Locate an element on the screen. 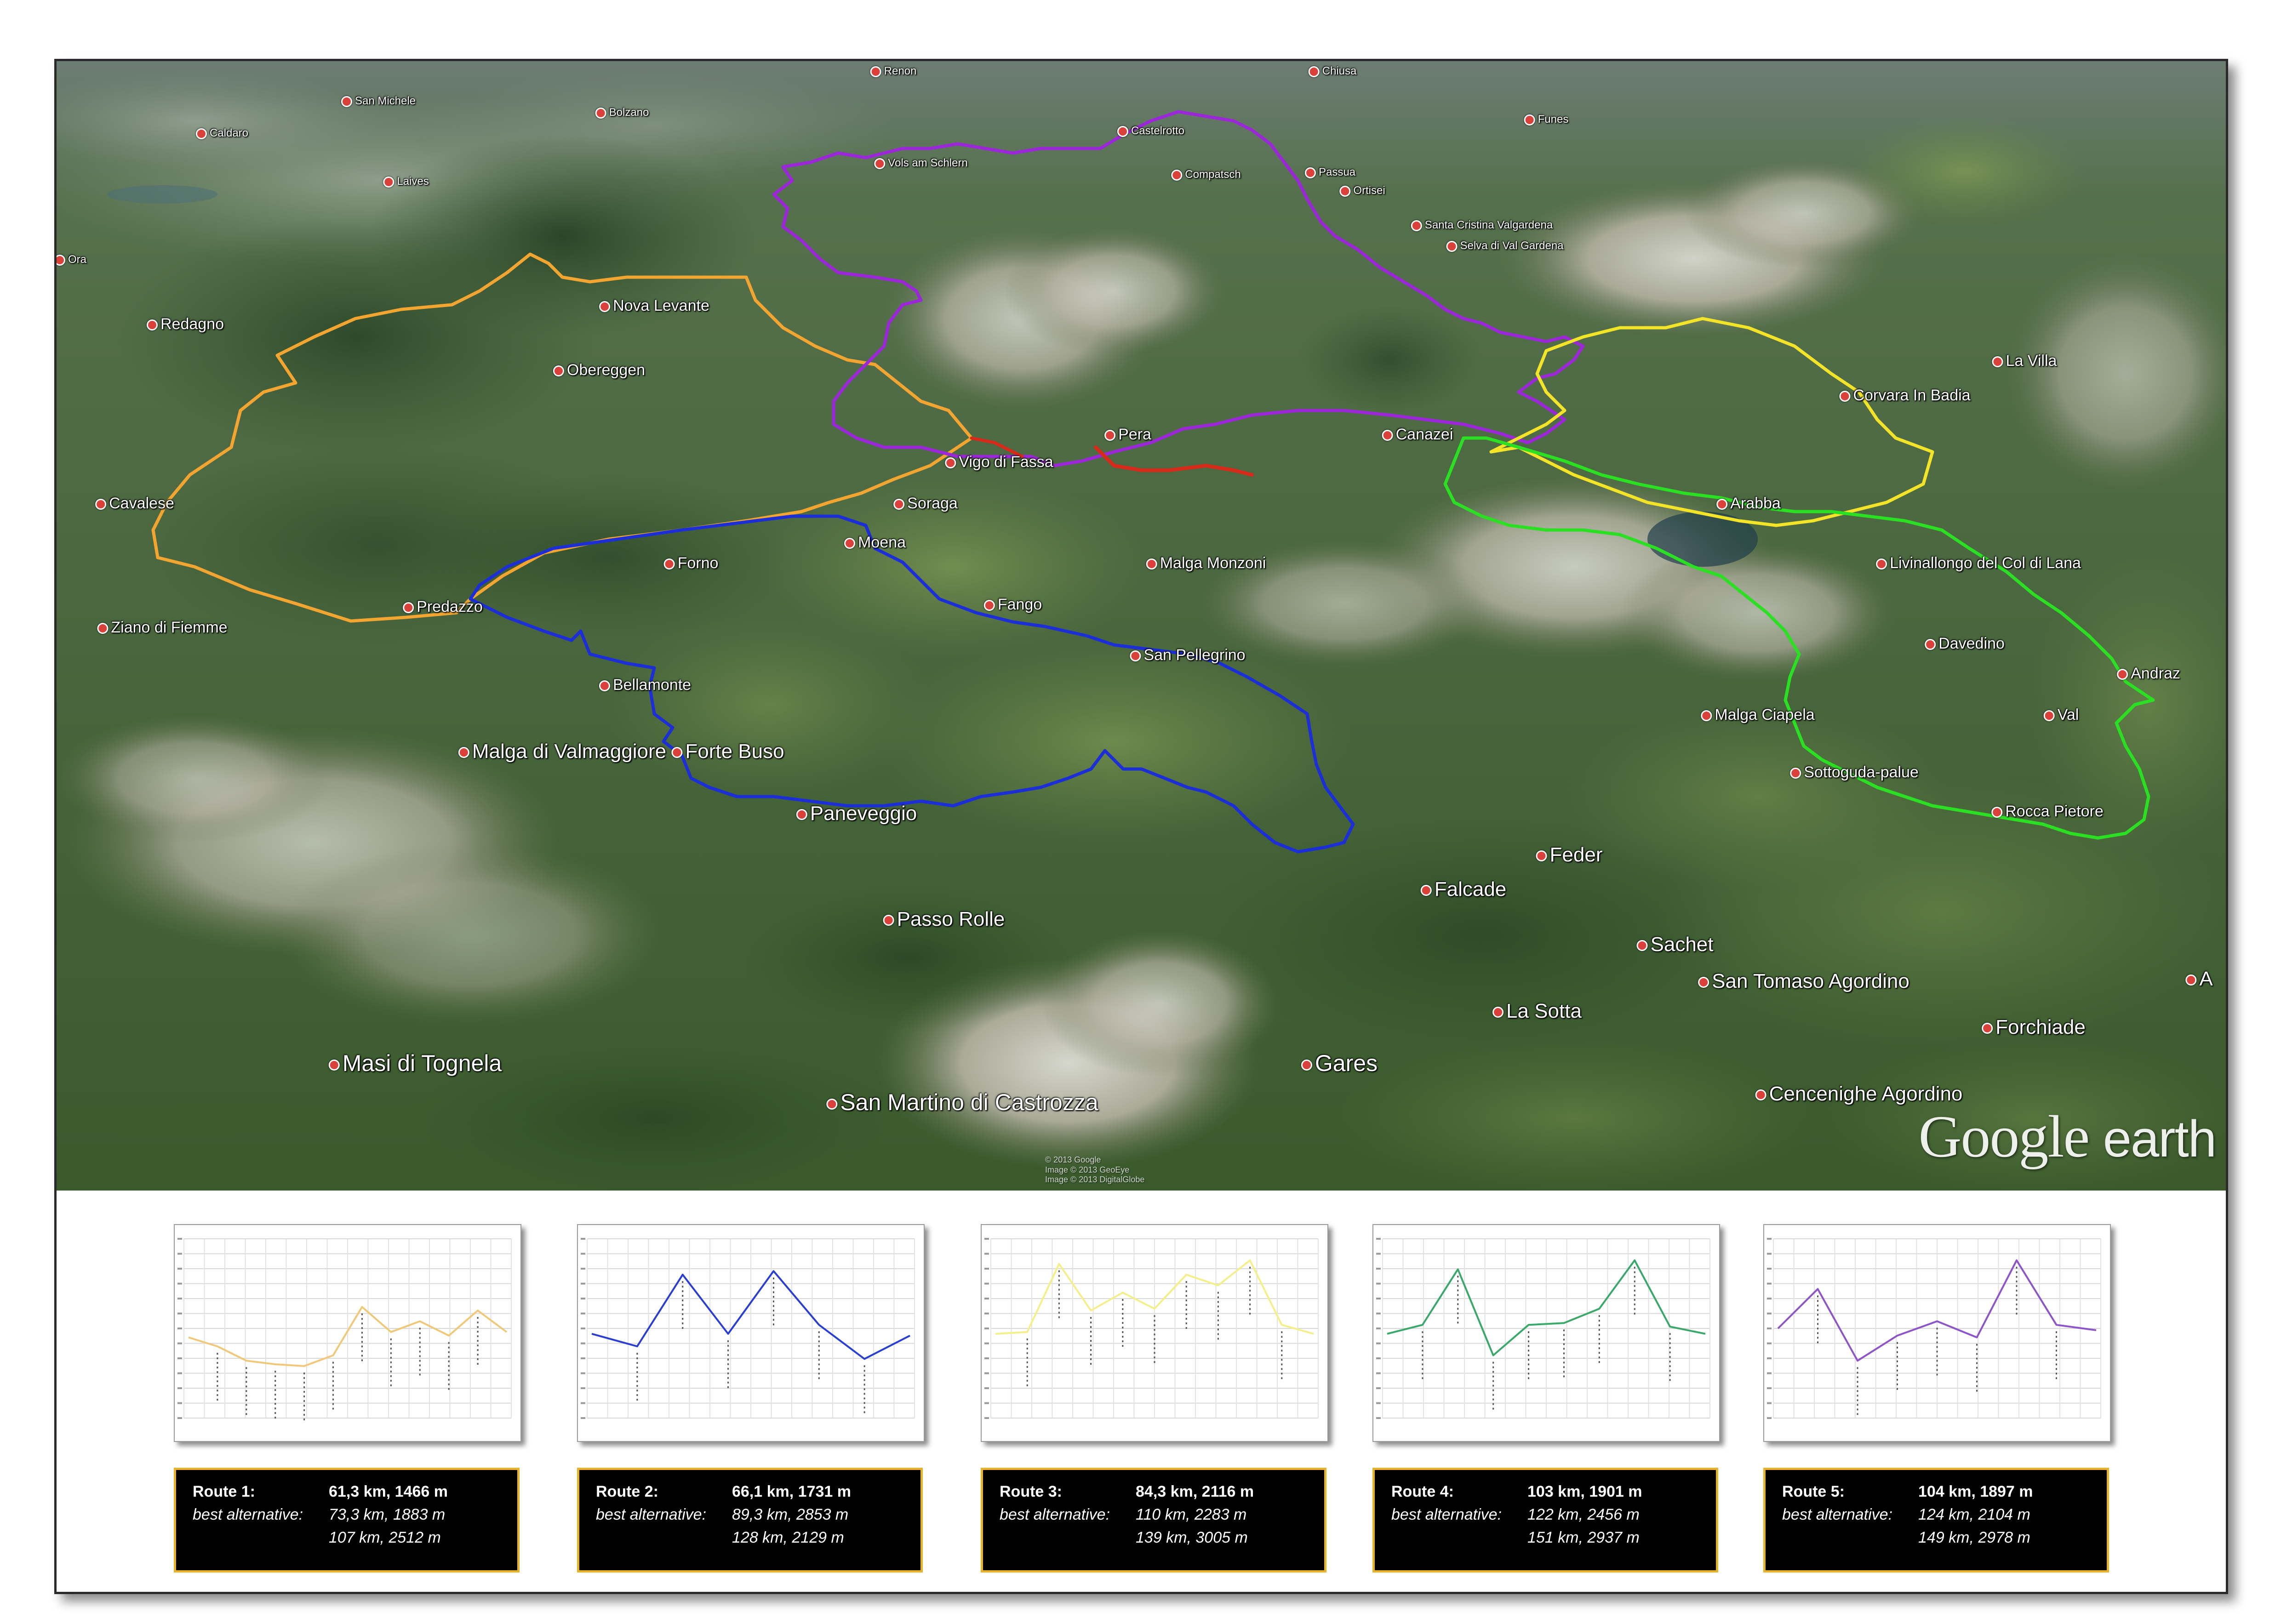 This screenshot has width=2281, height=1624. place-name: Malga Monzoni is located at coordinates (1213, 563).